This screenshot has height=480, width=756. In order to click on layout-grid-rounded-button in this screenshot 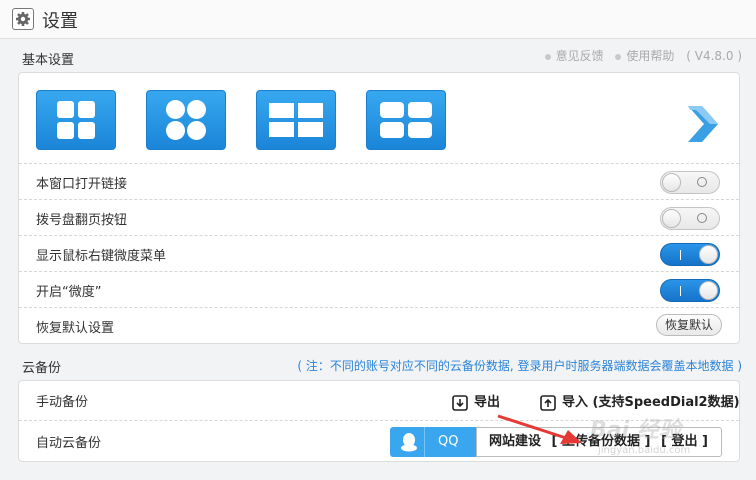, I will do `click(406, 120)`.